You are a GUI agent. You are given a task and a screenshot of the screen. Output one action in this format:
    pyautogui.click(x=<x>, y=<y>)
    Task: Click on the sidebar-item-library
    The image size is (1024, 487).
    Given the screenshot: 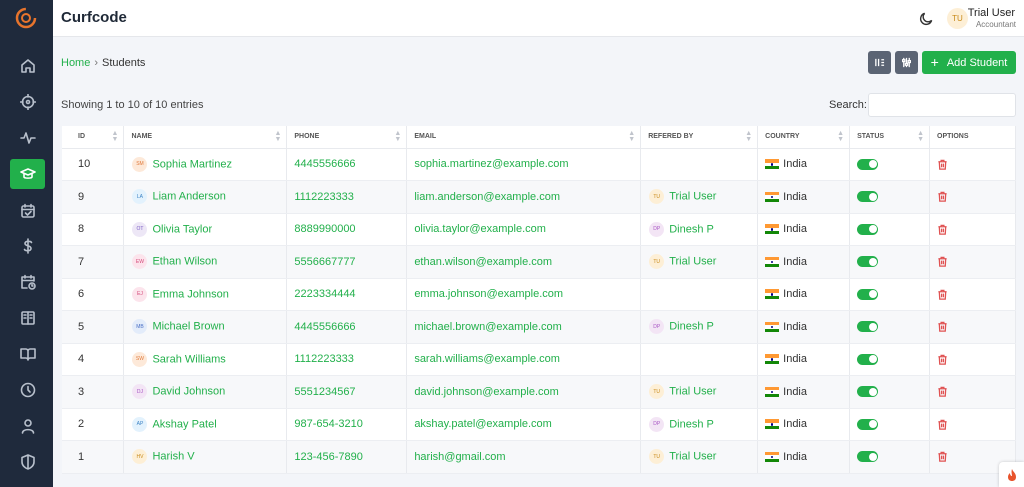 What is the action you would take?
    pyautogui.click(x=27, y=354)
    